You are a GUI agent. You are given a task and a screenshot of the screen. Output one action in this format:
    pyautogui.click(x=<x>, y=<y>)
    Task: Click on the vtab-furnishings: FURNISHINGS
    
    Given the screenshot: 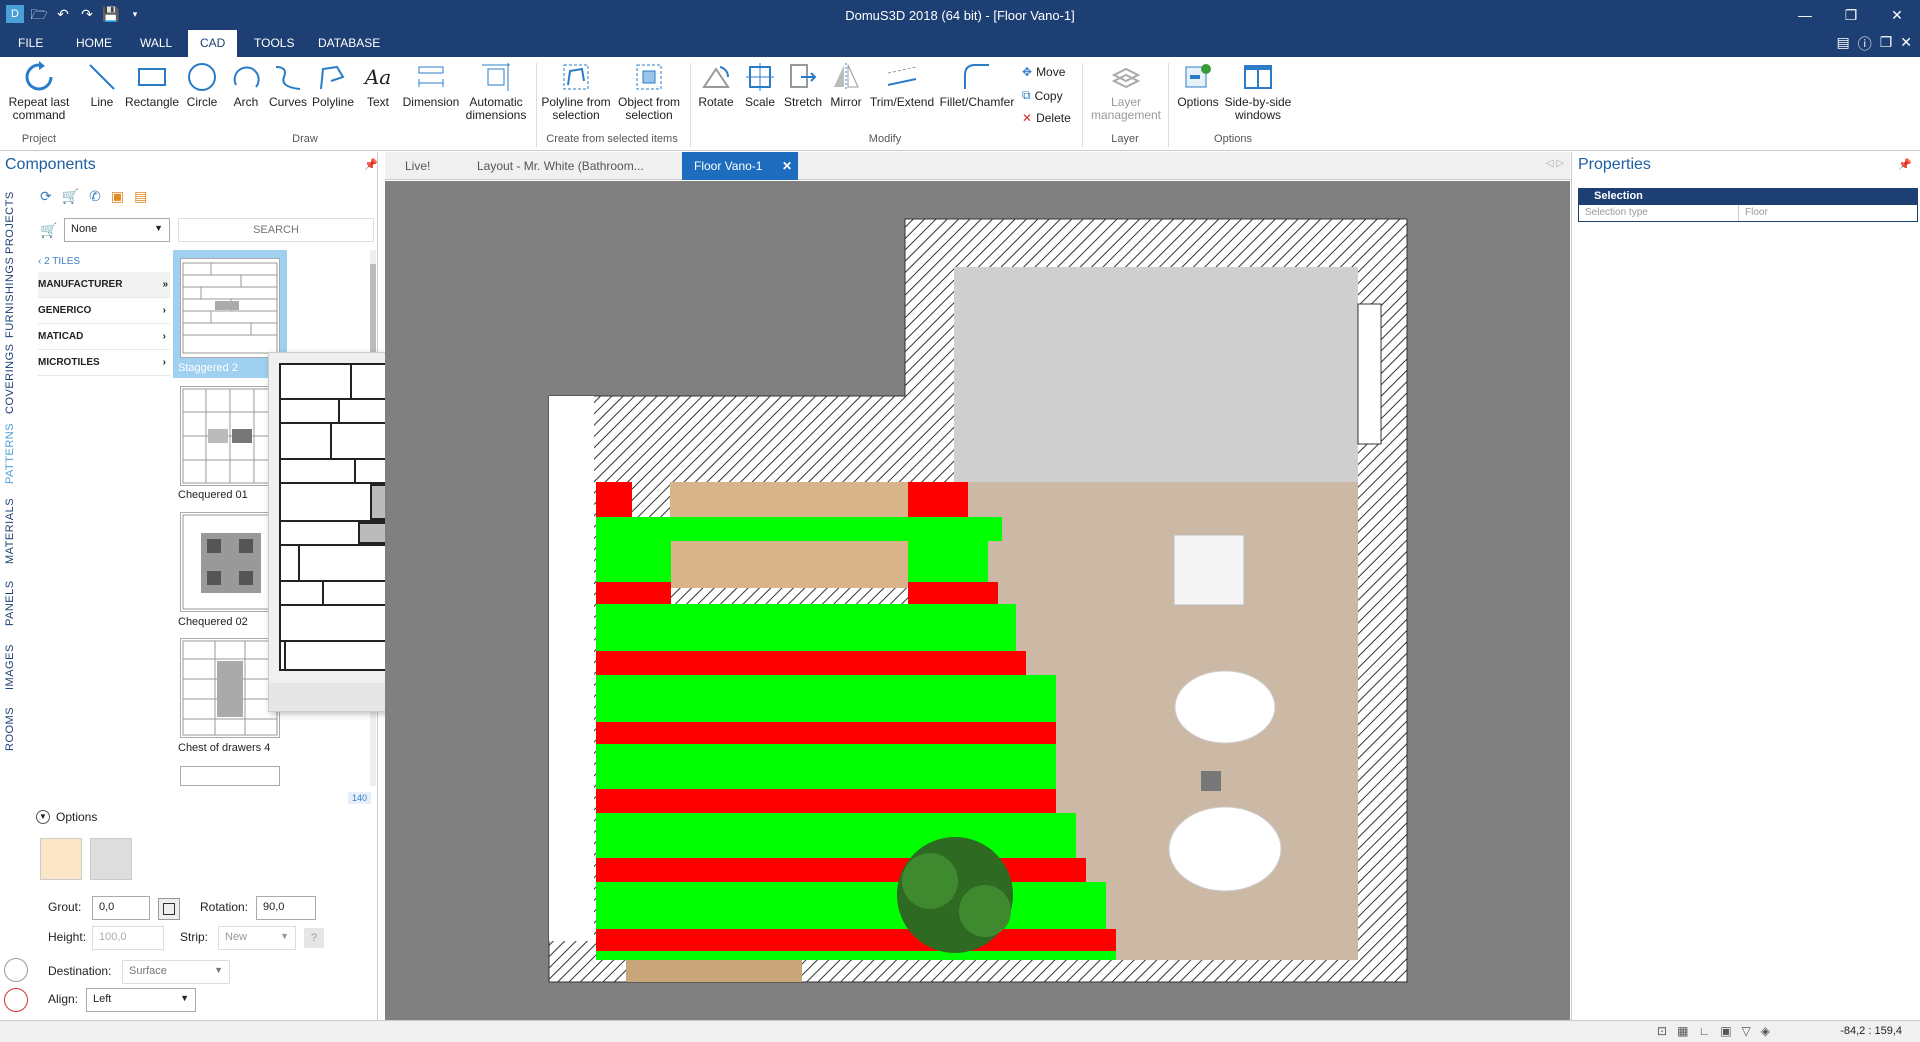 What is the action you would take?
    pyautogui.click(x=18, y=297)
    